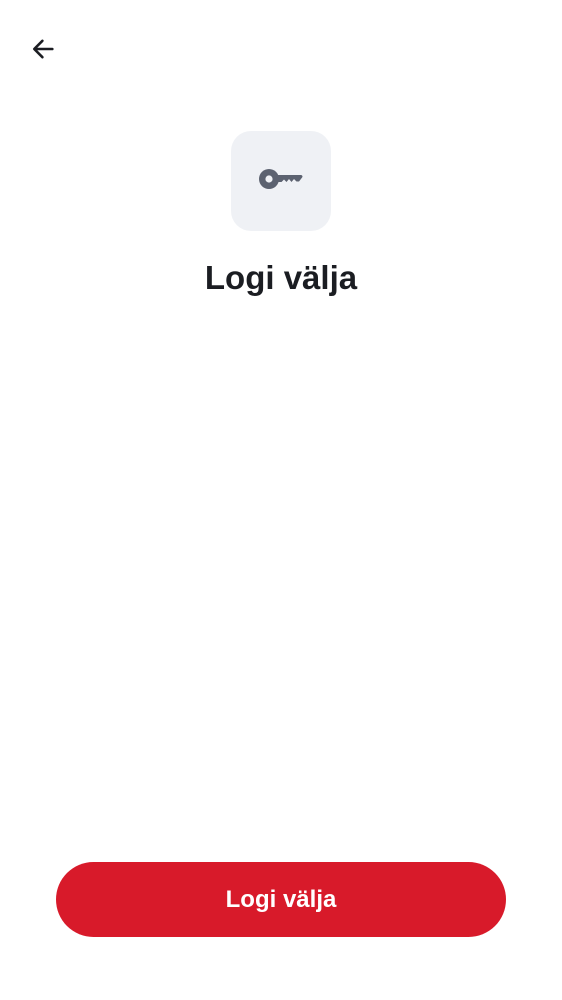 Image resolution: width=562 pixels, height=1000 pixels. I want to click on logout-button: Logi välja, so click(281, 899).